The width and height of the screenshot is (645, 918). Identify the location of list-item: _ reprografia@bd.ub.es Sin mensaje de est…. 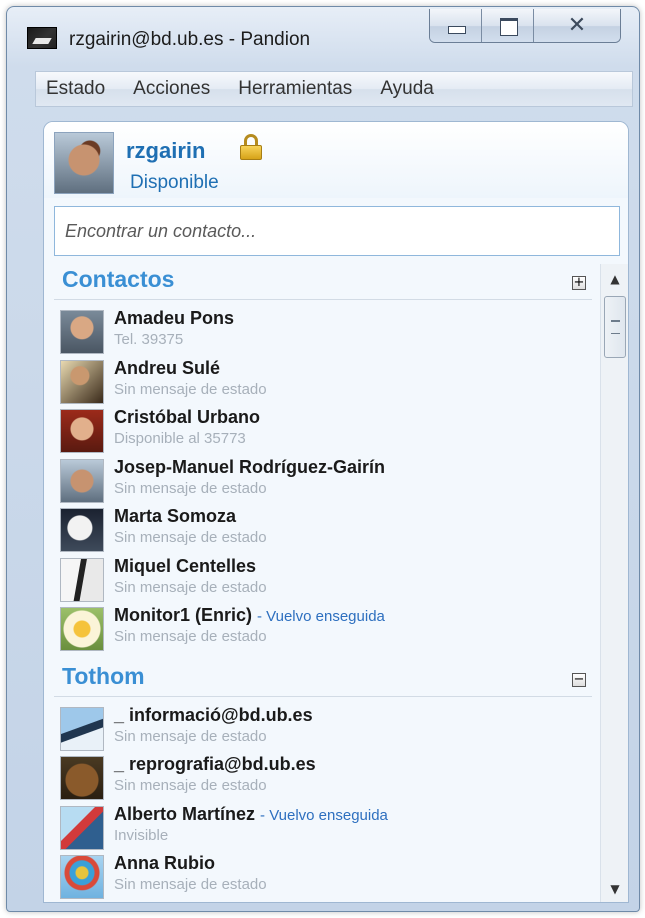
(325, 778).